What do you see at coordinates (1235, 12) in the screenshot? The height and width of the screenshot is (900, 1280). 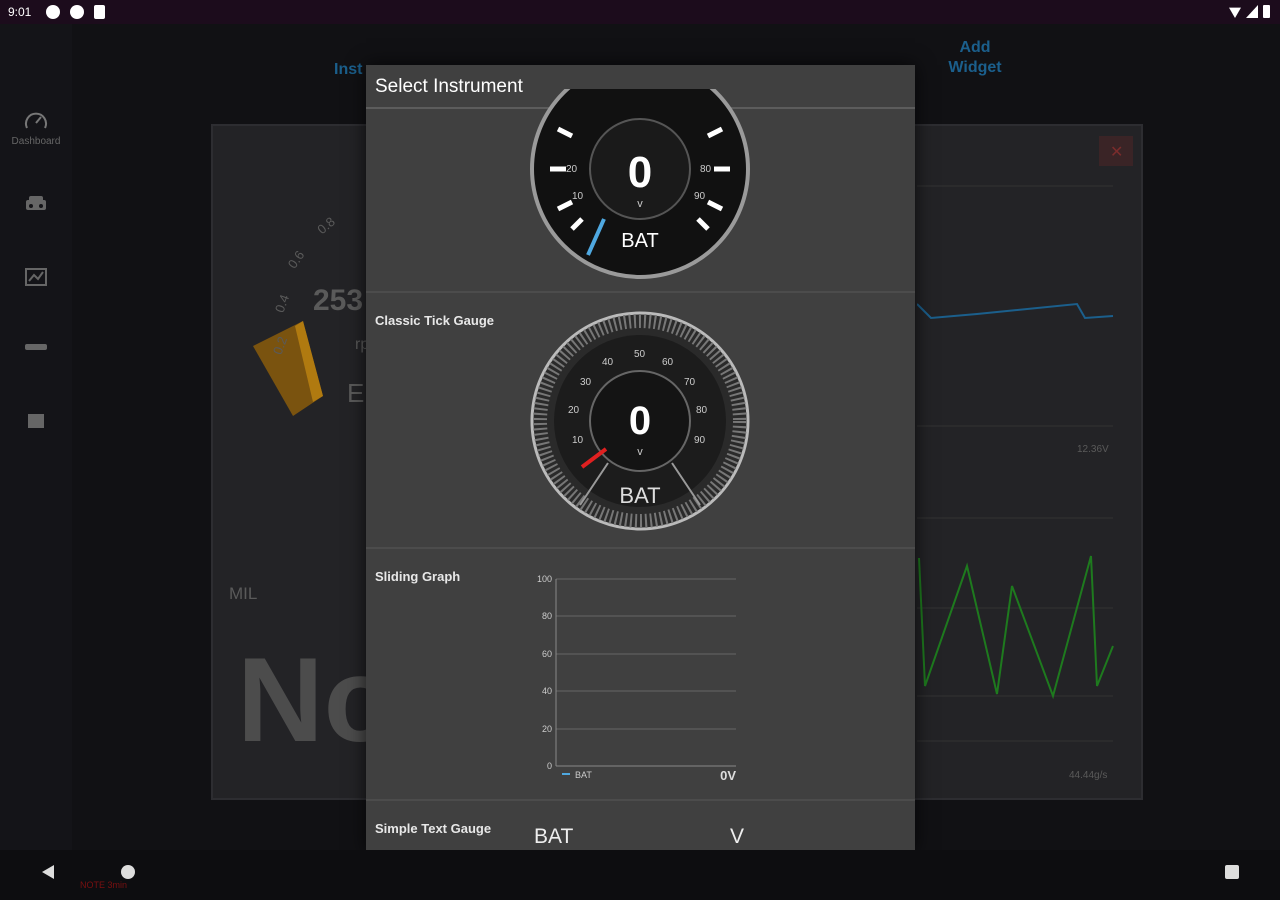 I see `wifi-icon` at bounding box center [1235, 12].